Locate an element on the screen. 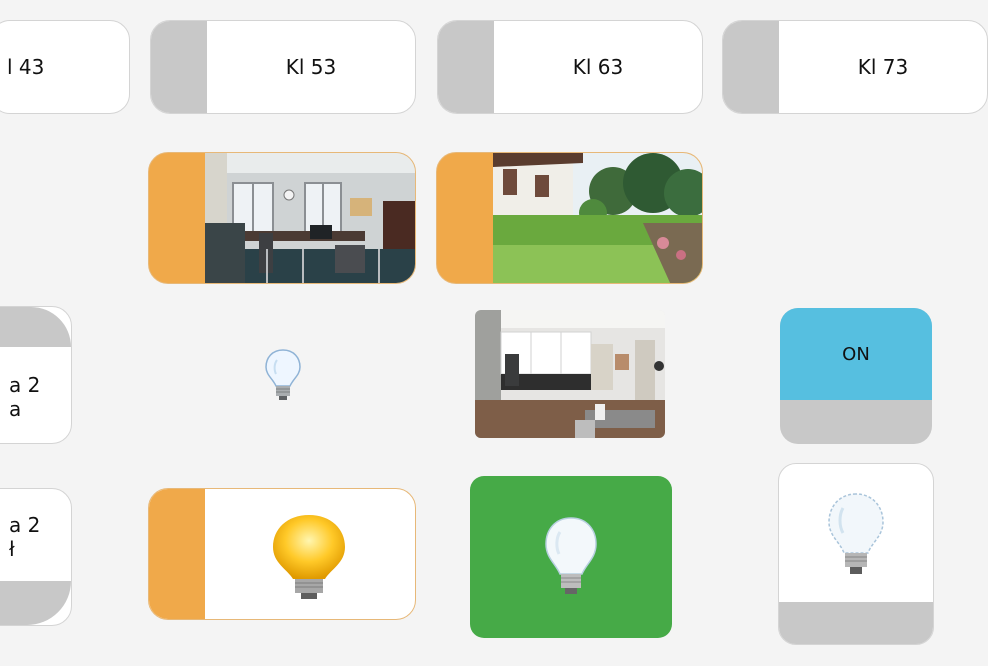 This screenshot has height=666, width=988. room-button-label: l 43 is located at coordinates (26, 67).